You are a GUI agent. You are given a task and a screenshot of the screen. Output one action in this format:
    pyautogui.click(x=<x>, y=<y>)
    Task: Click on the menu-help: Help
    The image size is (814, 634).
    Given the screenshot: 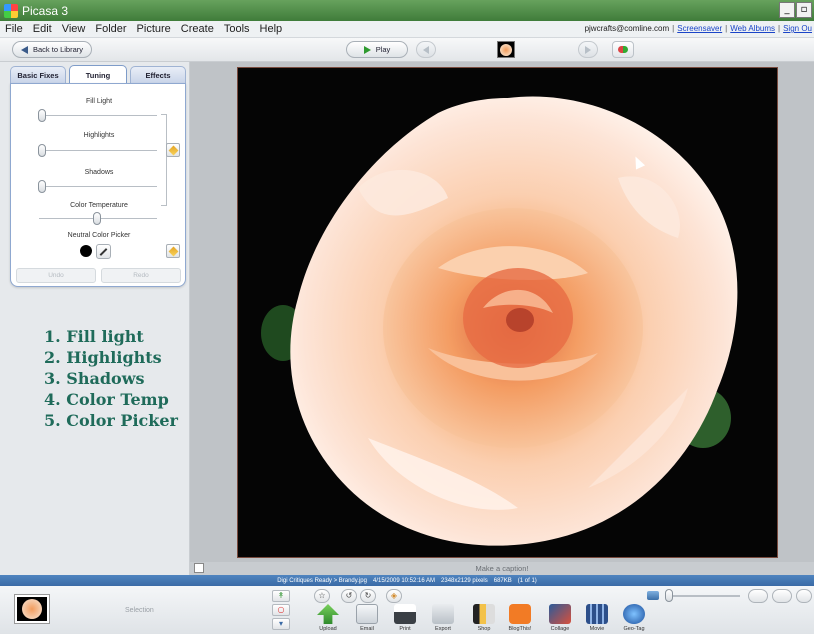 What is the action you would take?
    pyautogui.click(x=271, y=29)
    